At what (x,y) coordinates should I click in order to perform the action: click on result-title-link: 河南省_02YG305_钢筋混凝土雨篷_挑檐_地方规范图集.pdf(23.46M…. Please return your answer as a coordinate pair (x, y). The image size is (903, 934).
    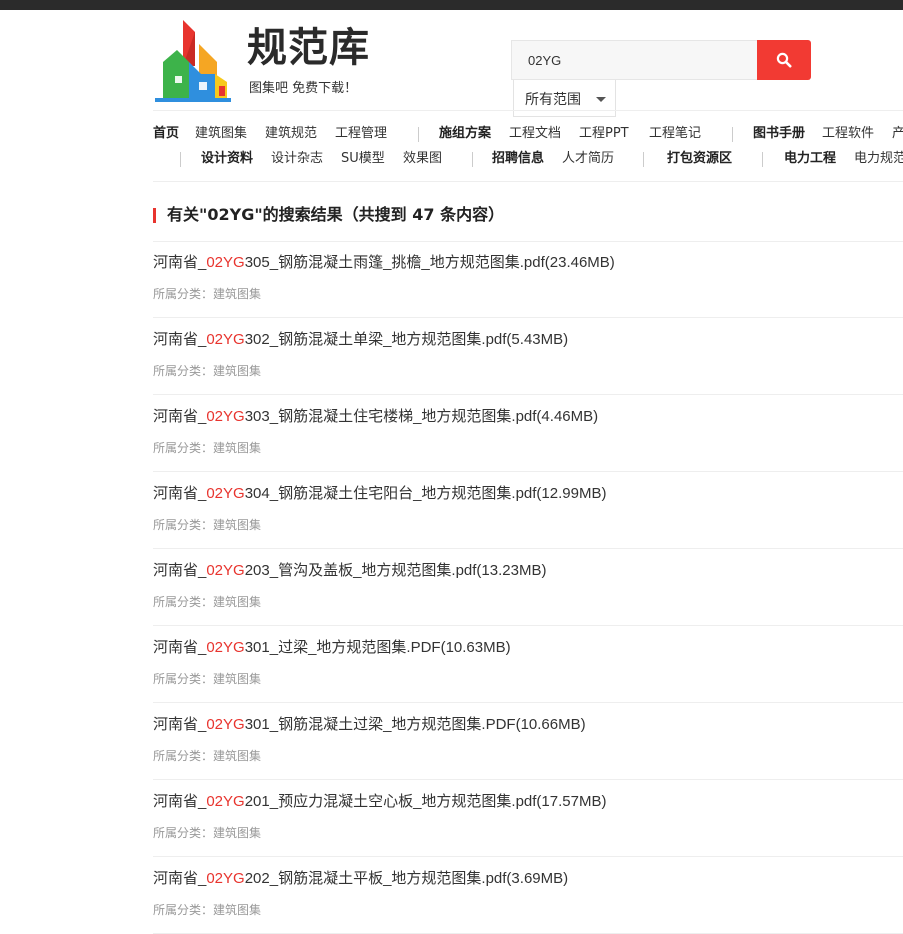
    Looking at the image, I should click on (384, 263).